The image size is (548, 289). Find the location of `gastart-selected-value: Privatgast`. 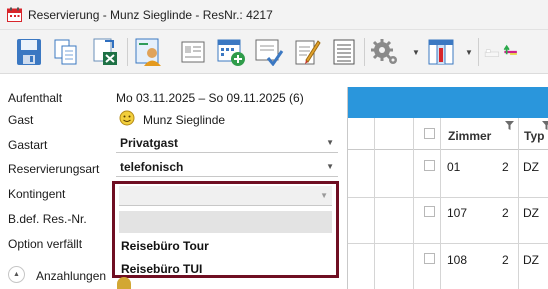

gastart-selected-value: Privatgast is located at coordinates (149, 143).